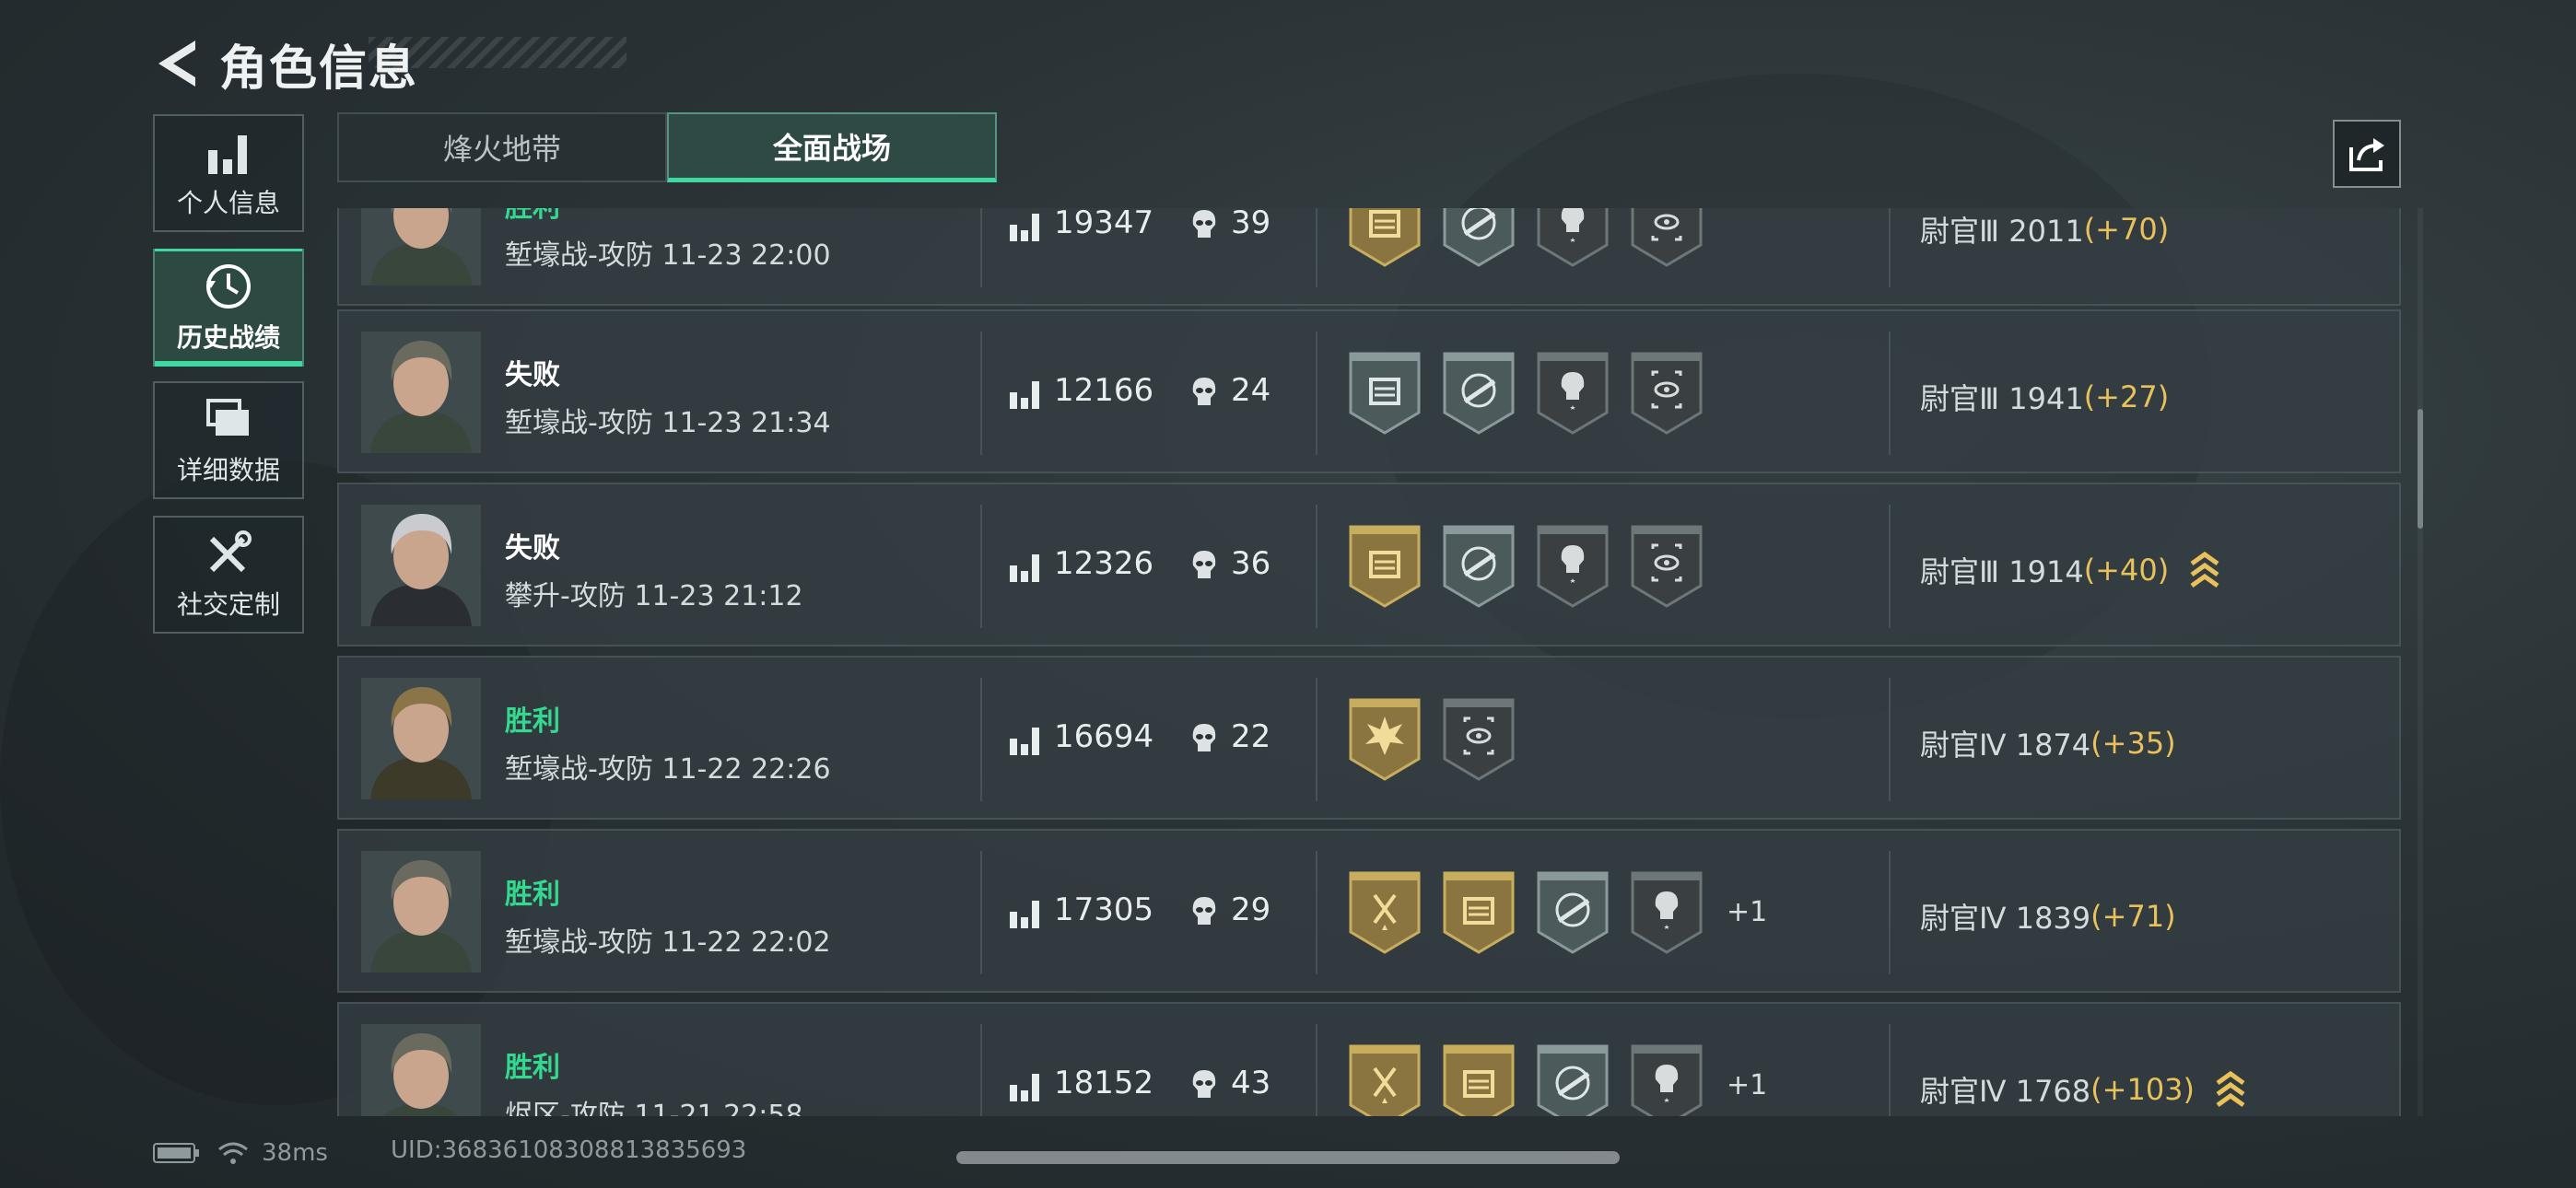  What do you see at coordinates (228, 440) in the screenshot?
I see `nav-detailed-data: 详细数据` at bounding box center [228, 440].